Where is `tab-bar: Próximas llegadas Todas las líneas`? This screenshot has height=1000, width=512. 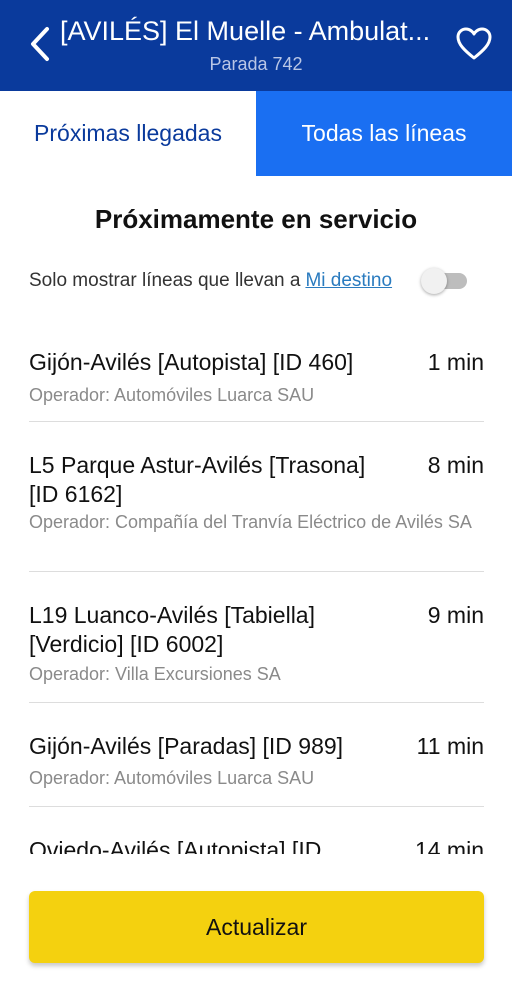 tab-bar: Próximas llegadas Todas las líneas is located at coordinates (256, 133).